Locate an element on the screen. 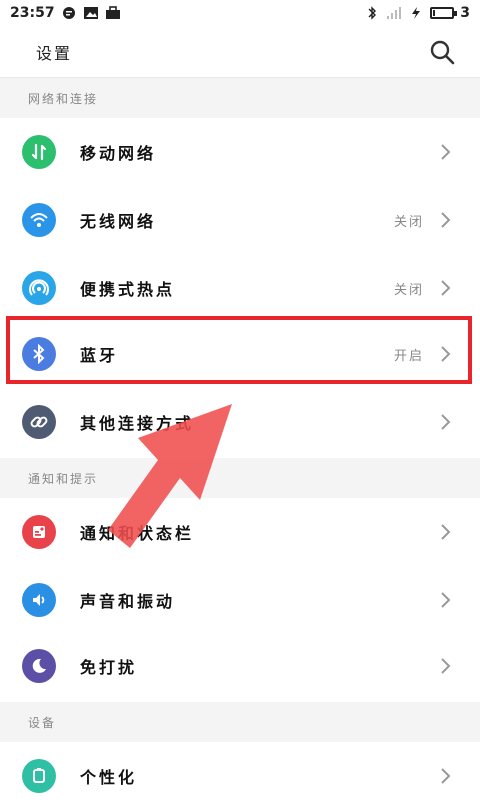  hotspot-icon is located at coordinates (39, 288).